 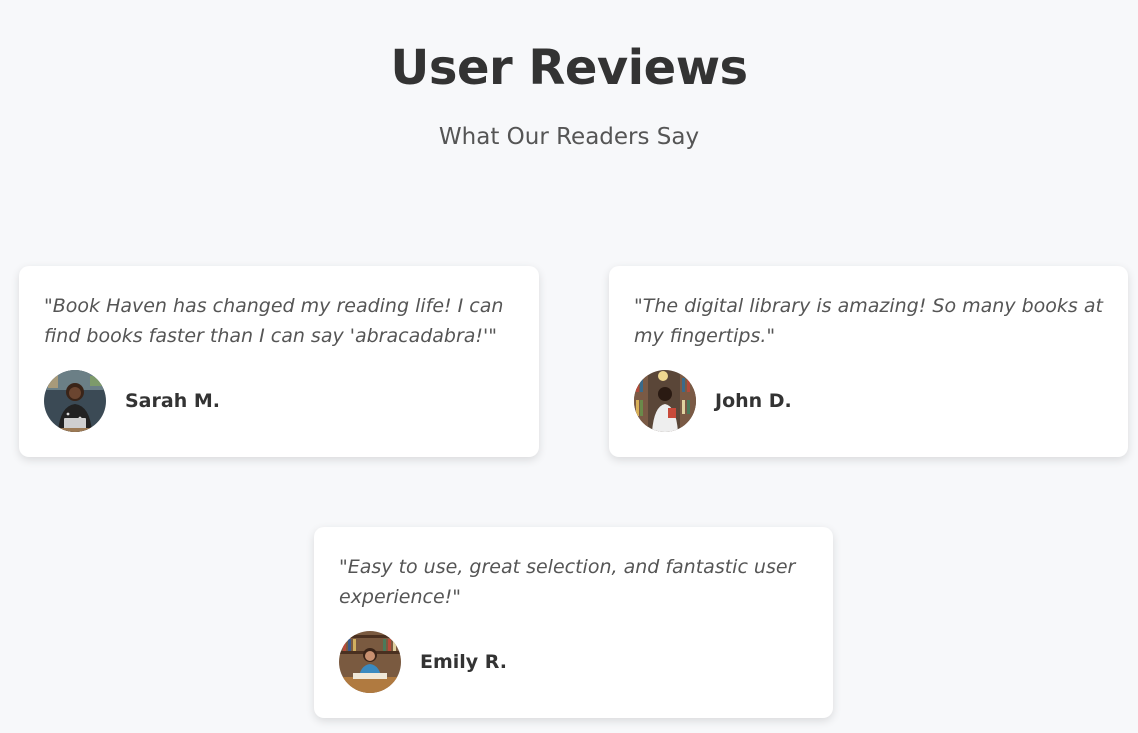 I want to click on review-author-name: John D., so click(x=753, y=401).